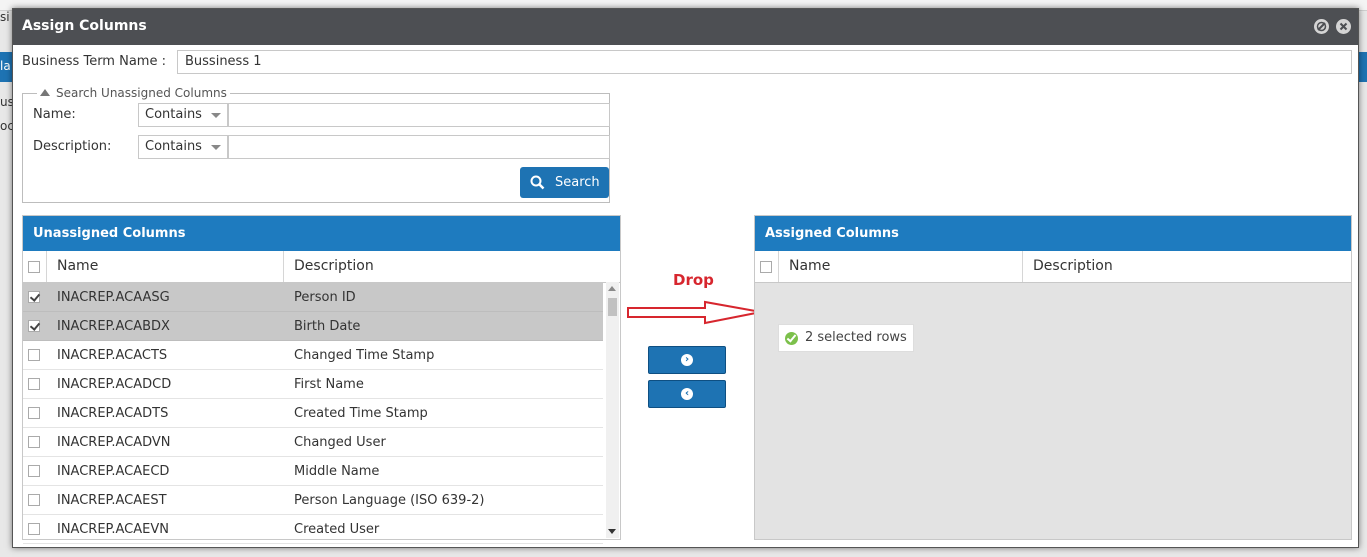 Image resolution: width=1367 pixels, height=557 pixels. I want to click on dialog-header: Assign Columns, so click(685, 27).